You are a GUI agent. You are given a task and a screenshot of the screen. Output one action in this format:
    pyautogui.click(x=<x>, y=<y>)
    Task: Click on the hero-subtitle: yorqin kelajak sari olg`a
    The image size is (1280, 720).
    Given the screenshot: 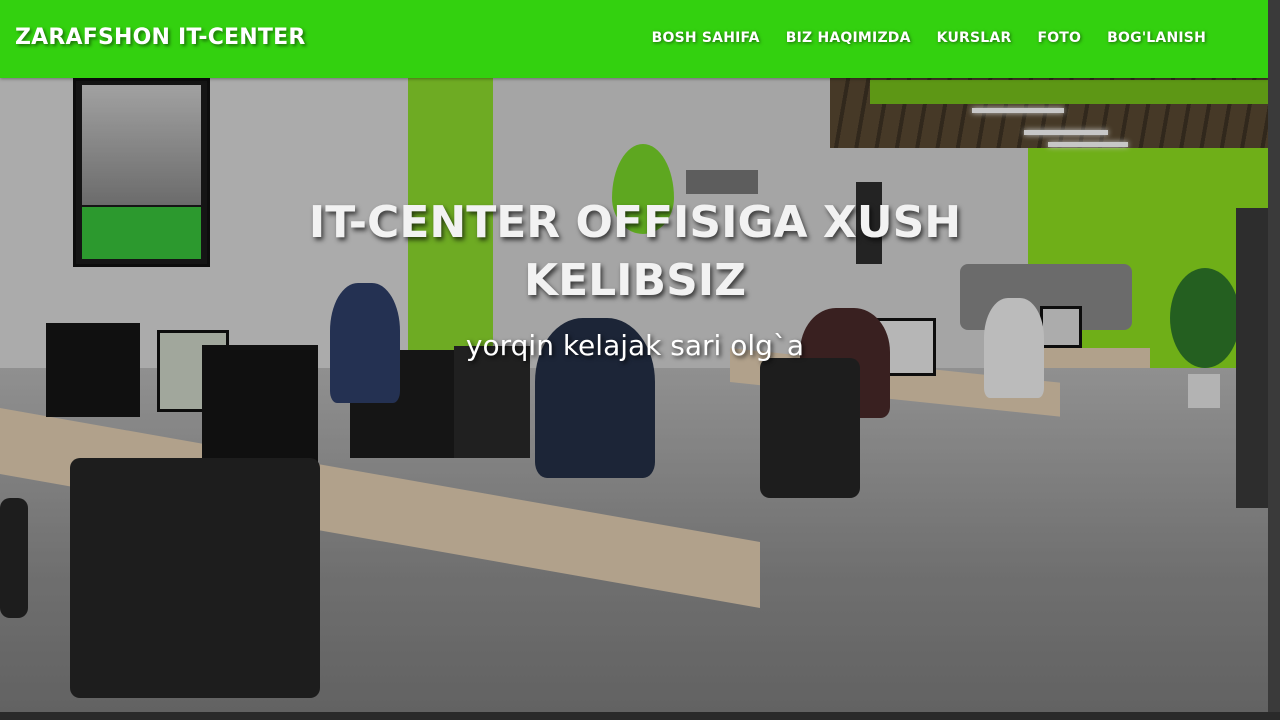 What is the action you would take?
    pyautogui.click(x=635, y=345)
    